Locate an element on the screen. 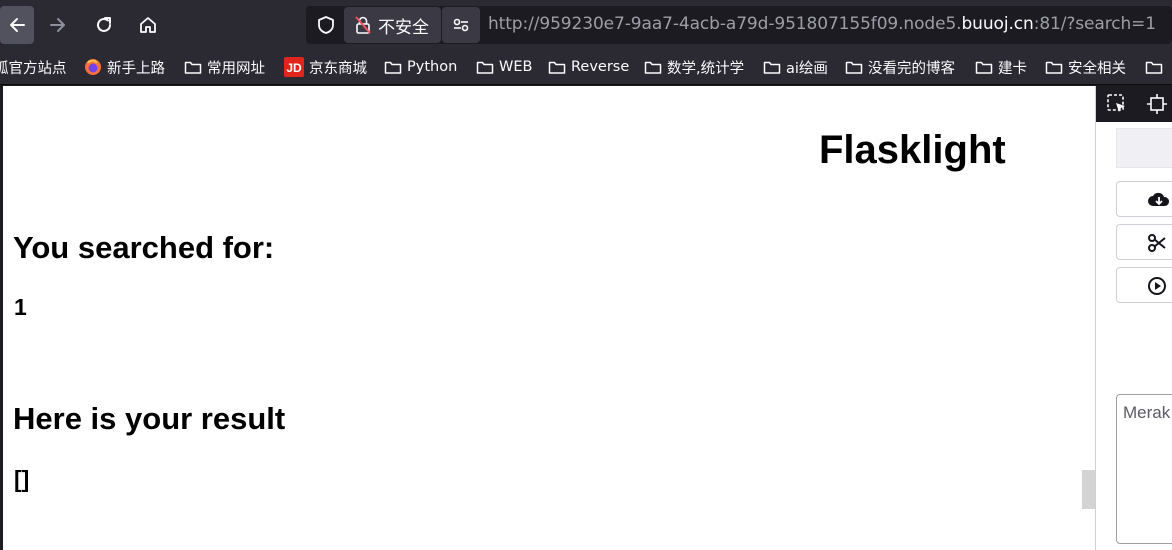 The height and width of the screenshot is (550, 1172). svg-text: JD is located at coordinates (294, 68).